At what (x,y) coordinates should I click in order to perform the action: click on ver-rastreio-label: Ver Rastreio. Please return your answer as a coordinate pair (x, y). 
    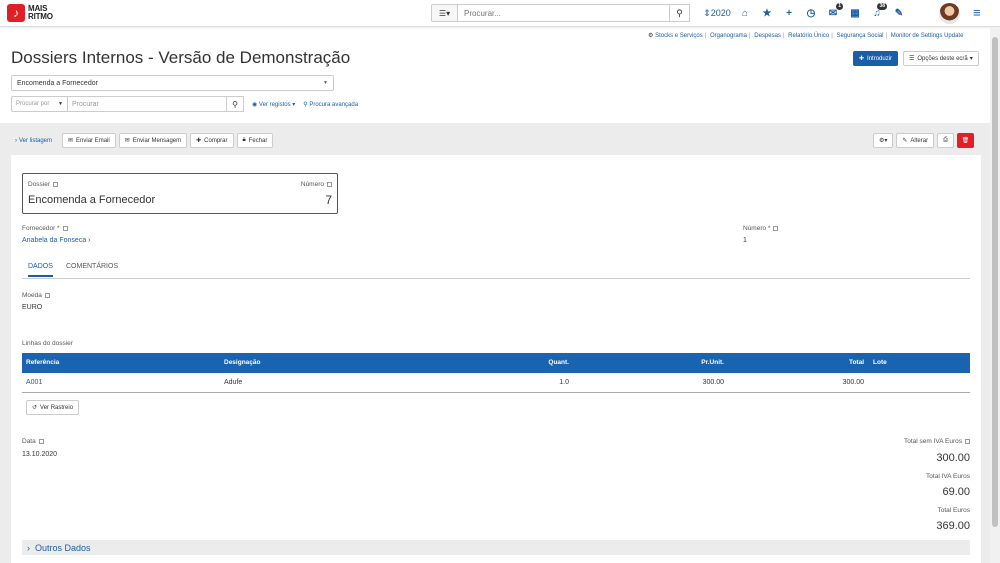
    Looking at the image, I should click on (57, 407).